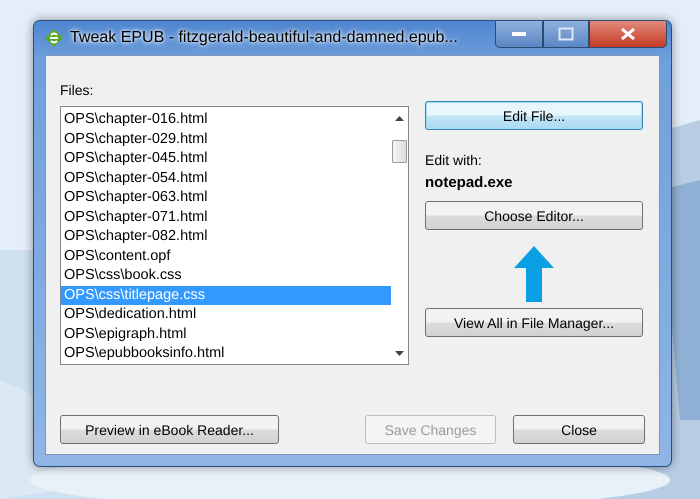  What do you see at coordinates (226, 120) in the screenshot?
I see `file-item: OPS\chapter-016.html` at bounding box center [226, 120].